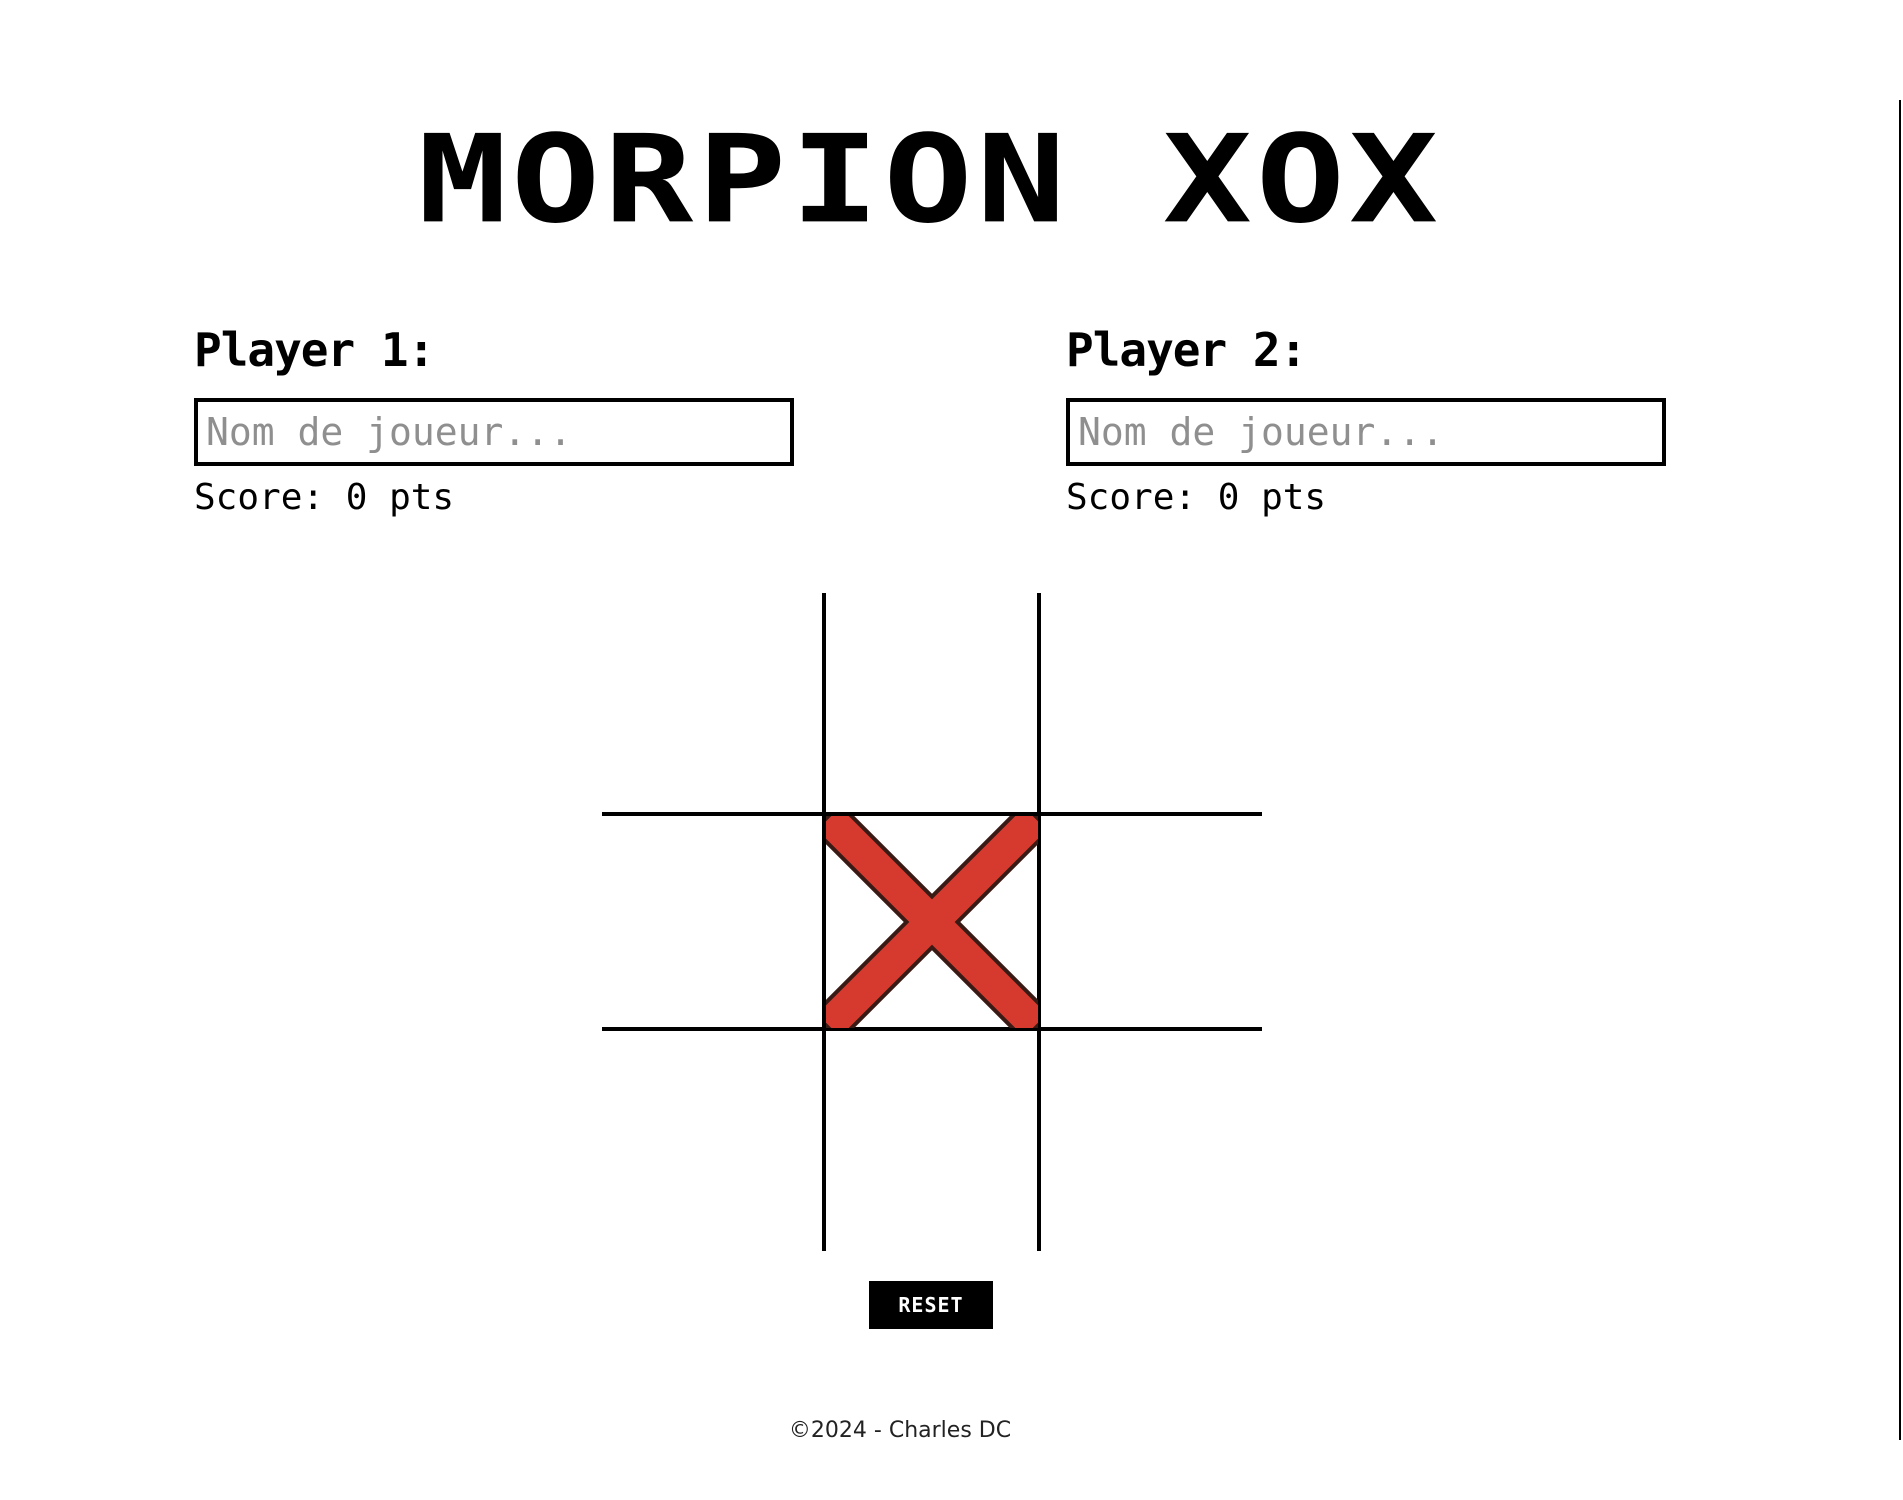 The image size is (1903, 1500). I want to click on player-2-name-input, so click(1366, 432).